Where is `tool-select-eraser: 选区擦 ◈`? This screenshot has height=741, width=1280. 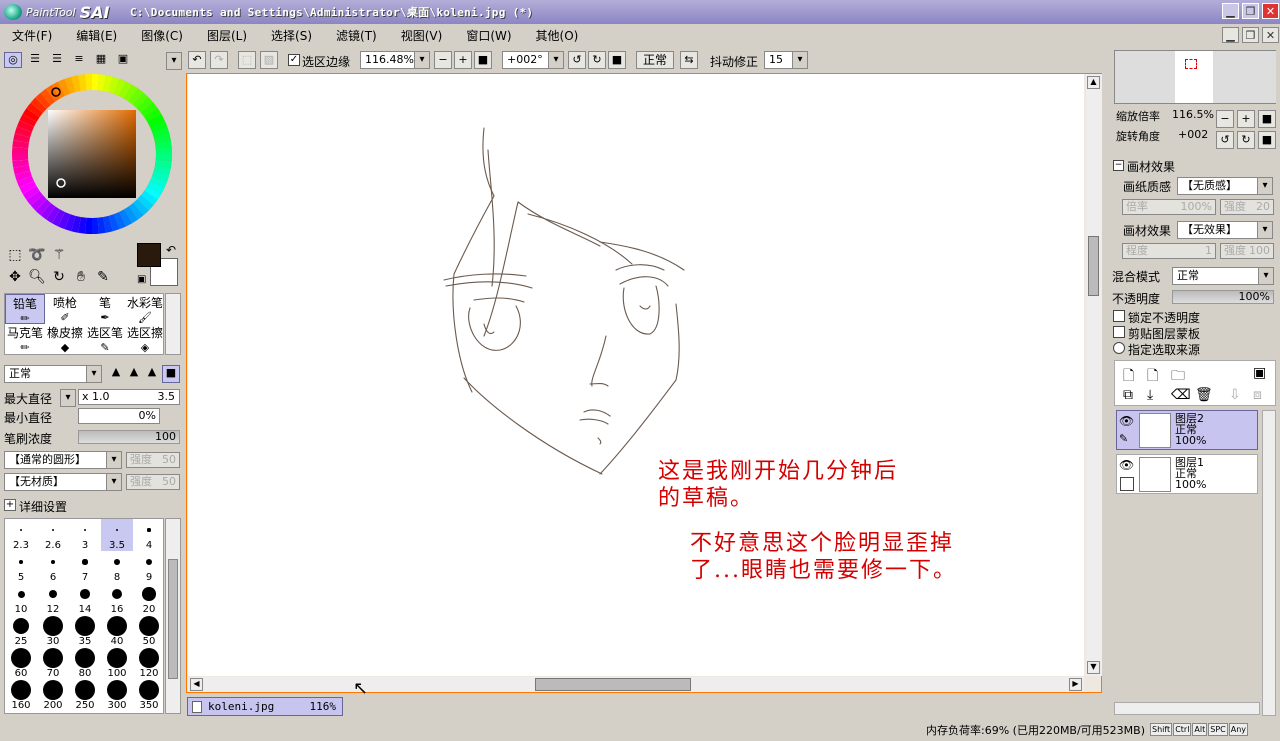 tool-select-eraser: 选区擦 ◈ is located at coordinates (145, 339).